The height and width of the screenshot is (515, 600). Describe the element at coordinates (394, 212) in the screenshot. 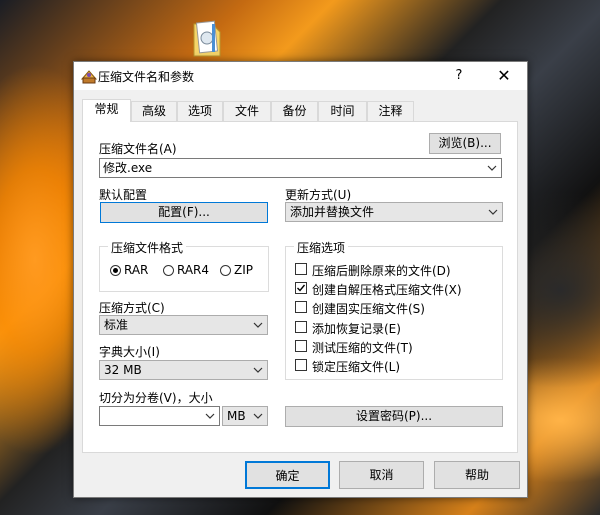

I see `update-mode-select: 添加并替换文件` at that location.